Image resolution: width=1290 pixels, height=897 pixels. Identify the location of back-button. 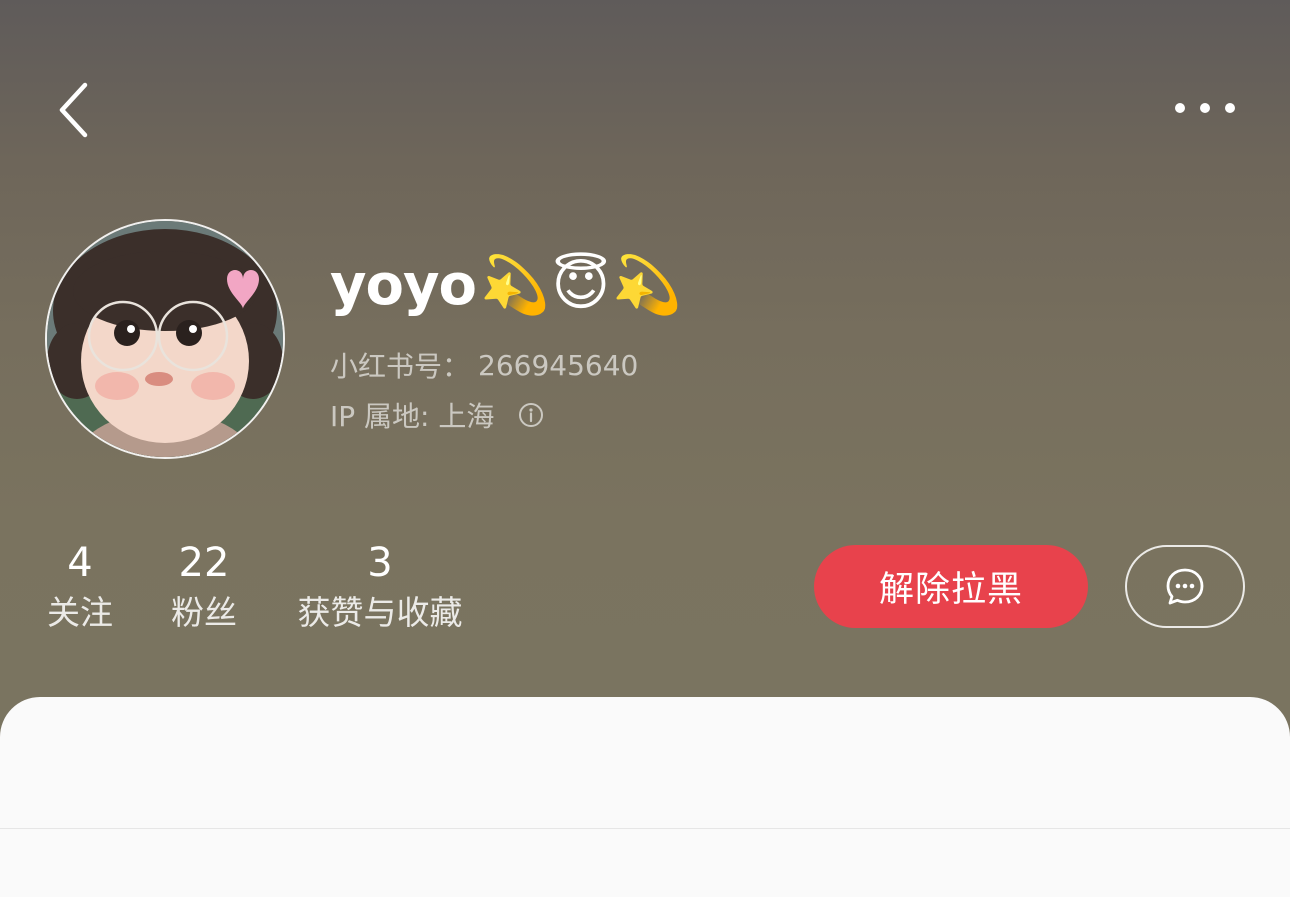
(74, 110).